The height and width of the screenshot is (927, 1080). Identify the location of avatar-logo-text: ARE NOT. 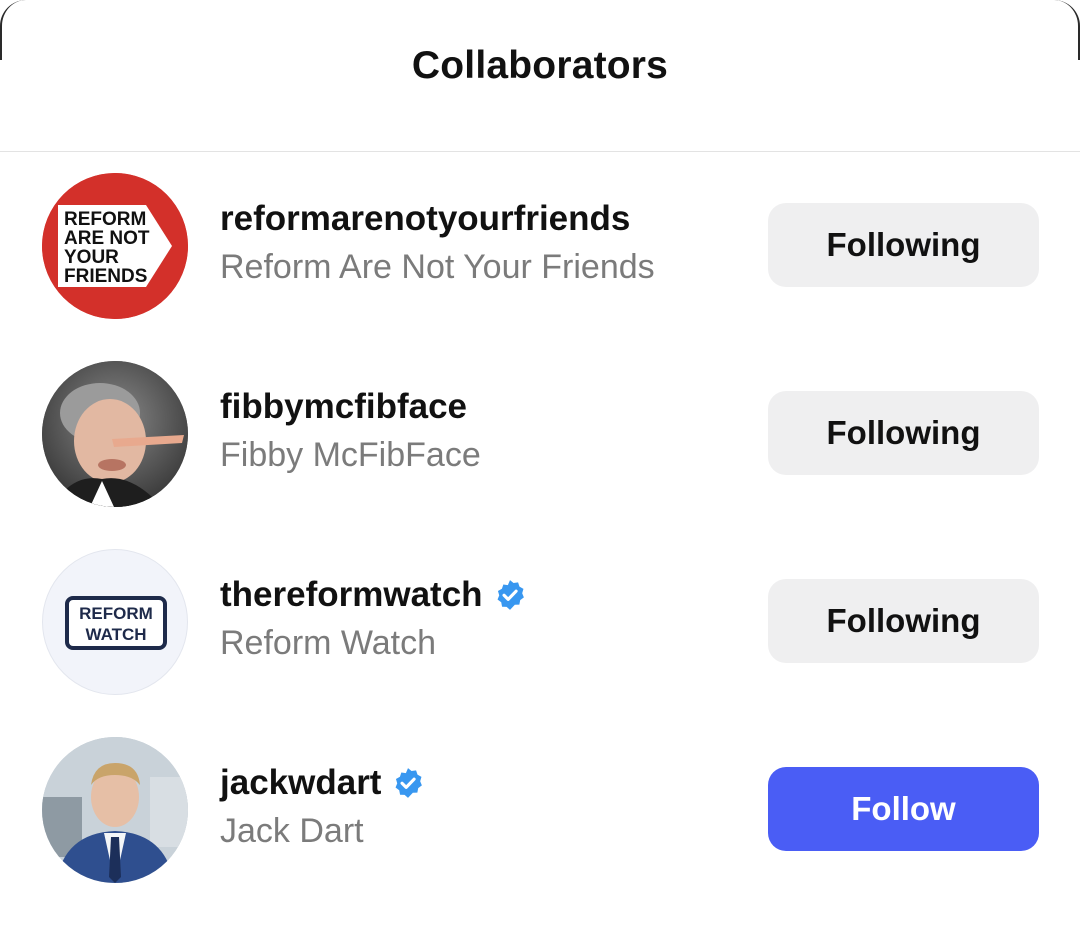
(107, 238).